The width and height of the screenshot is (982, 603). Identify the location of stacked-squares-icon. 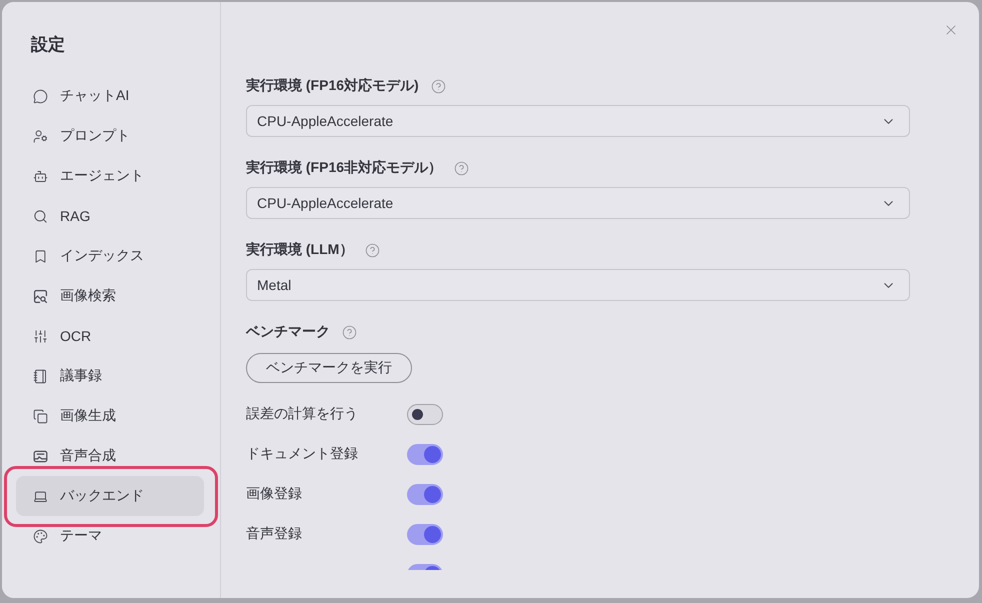
(40, 416).